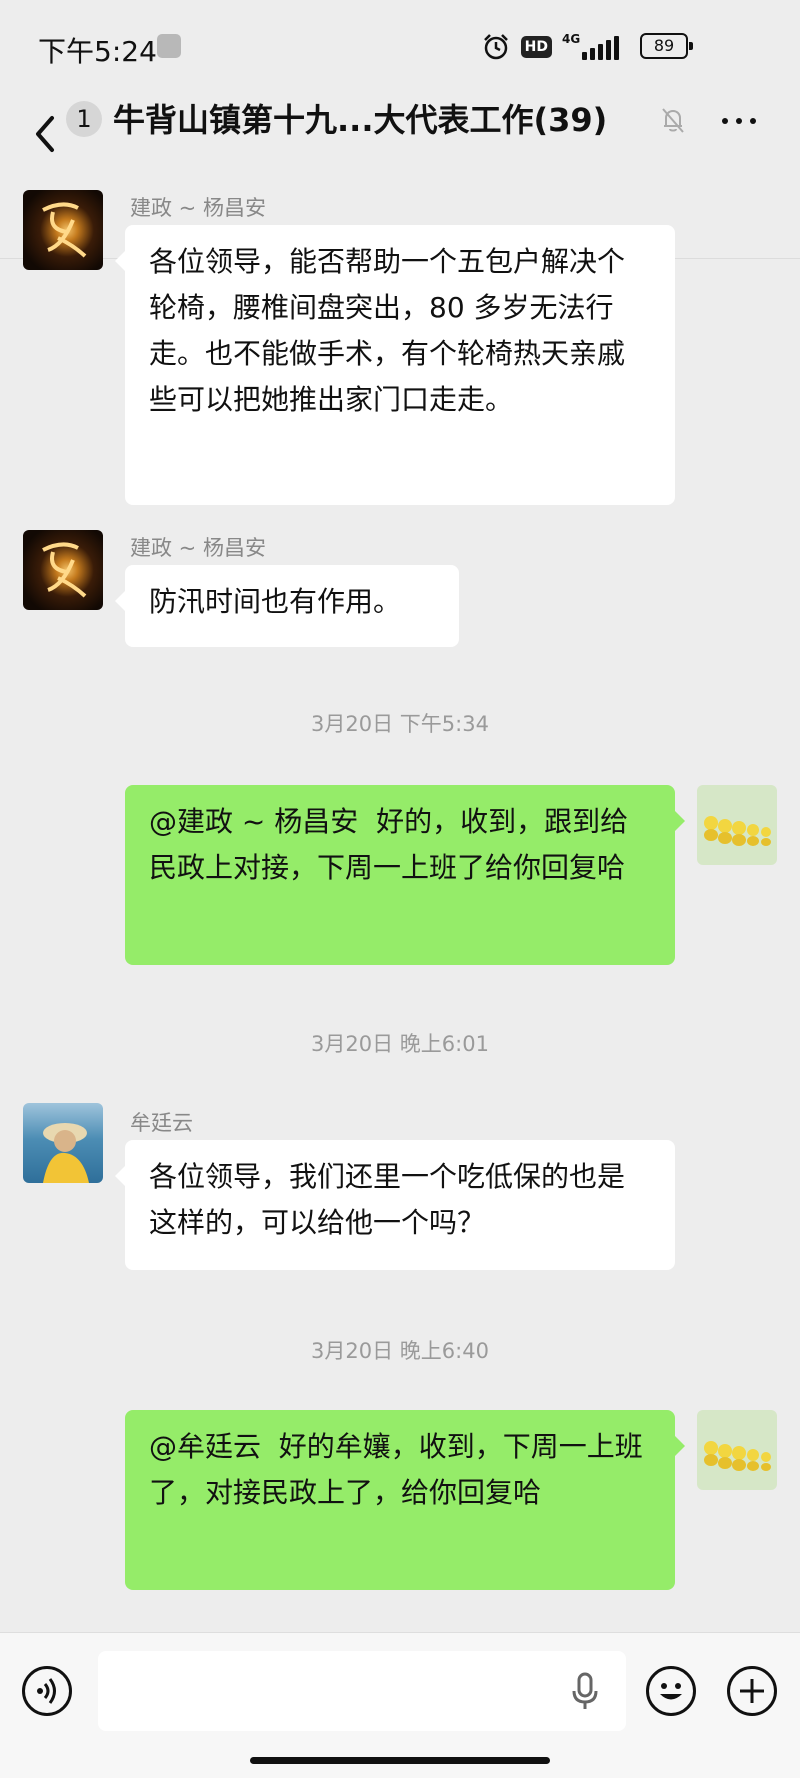 The image size is (800, 1778). What do you see at coordinates (536, 47) in the screenshot?
I see `hd-badge: HD` at bounding box center [536, 47].